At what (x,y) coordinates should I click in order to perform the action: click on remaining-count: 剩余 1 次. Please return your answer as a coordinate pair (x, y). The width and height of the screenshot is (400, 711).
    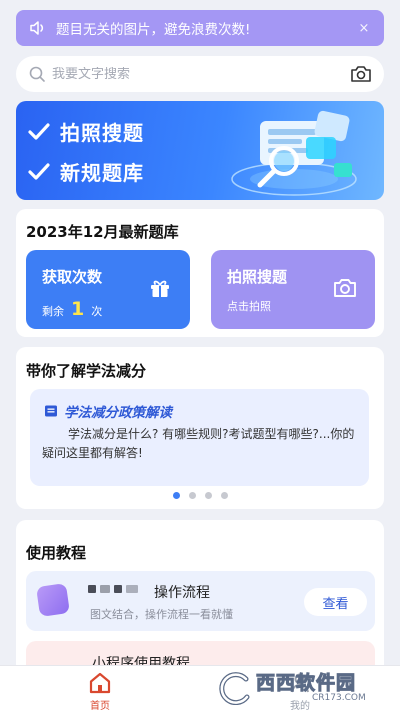
    Looking at the image, I should click on (72, 309).